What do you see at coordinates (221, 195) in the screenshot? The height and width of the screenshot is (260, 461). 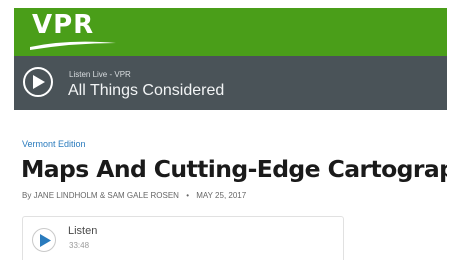 I see `byline-date: MAY 25, 2017` at bounding box center [221, 195].